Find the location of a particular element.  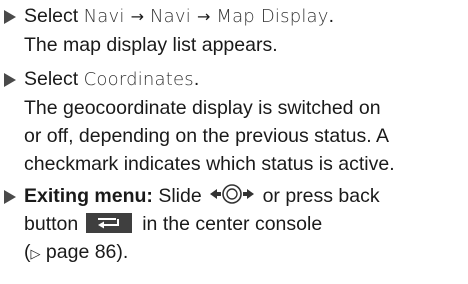

exit-menu-label: Exiting menu: is located at coordinates (88, 196).